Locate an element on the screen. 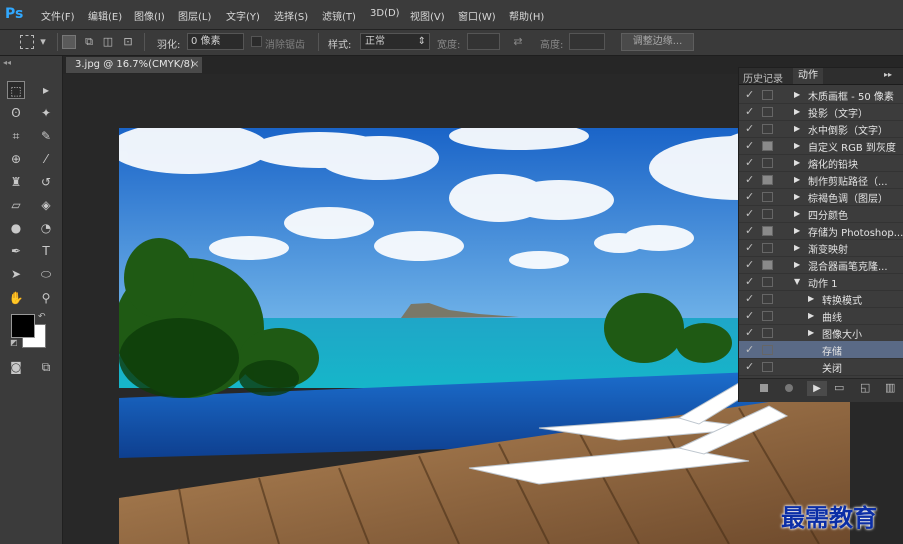 The height and width of the screenshot is (544, 903). swap-icon: ⇄ is located at coordinates (518, 42).